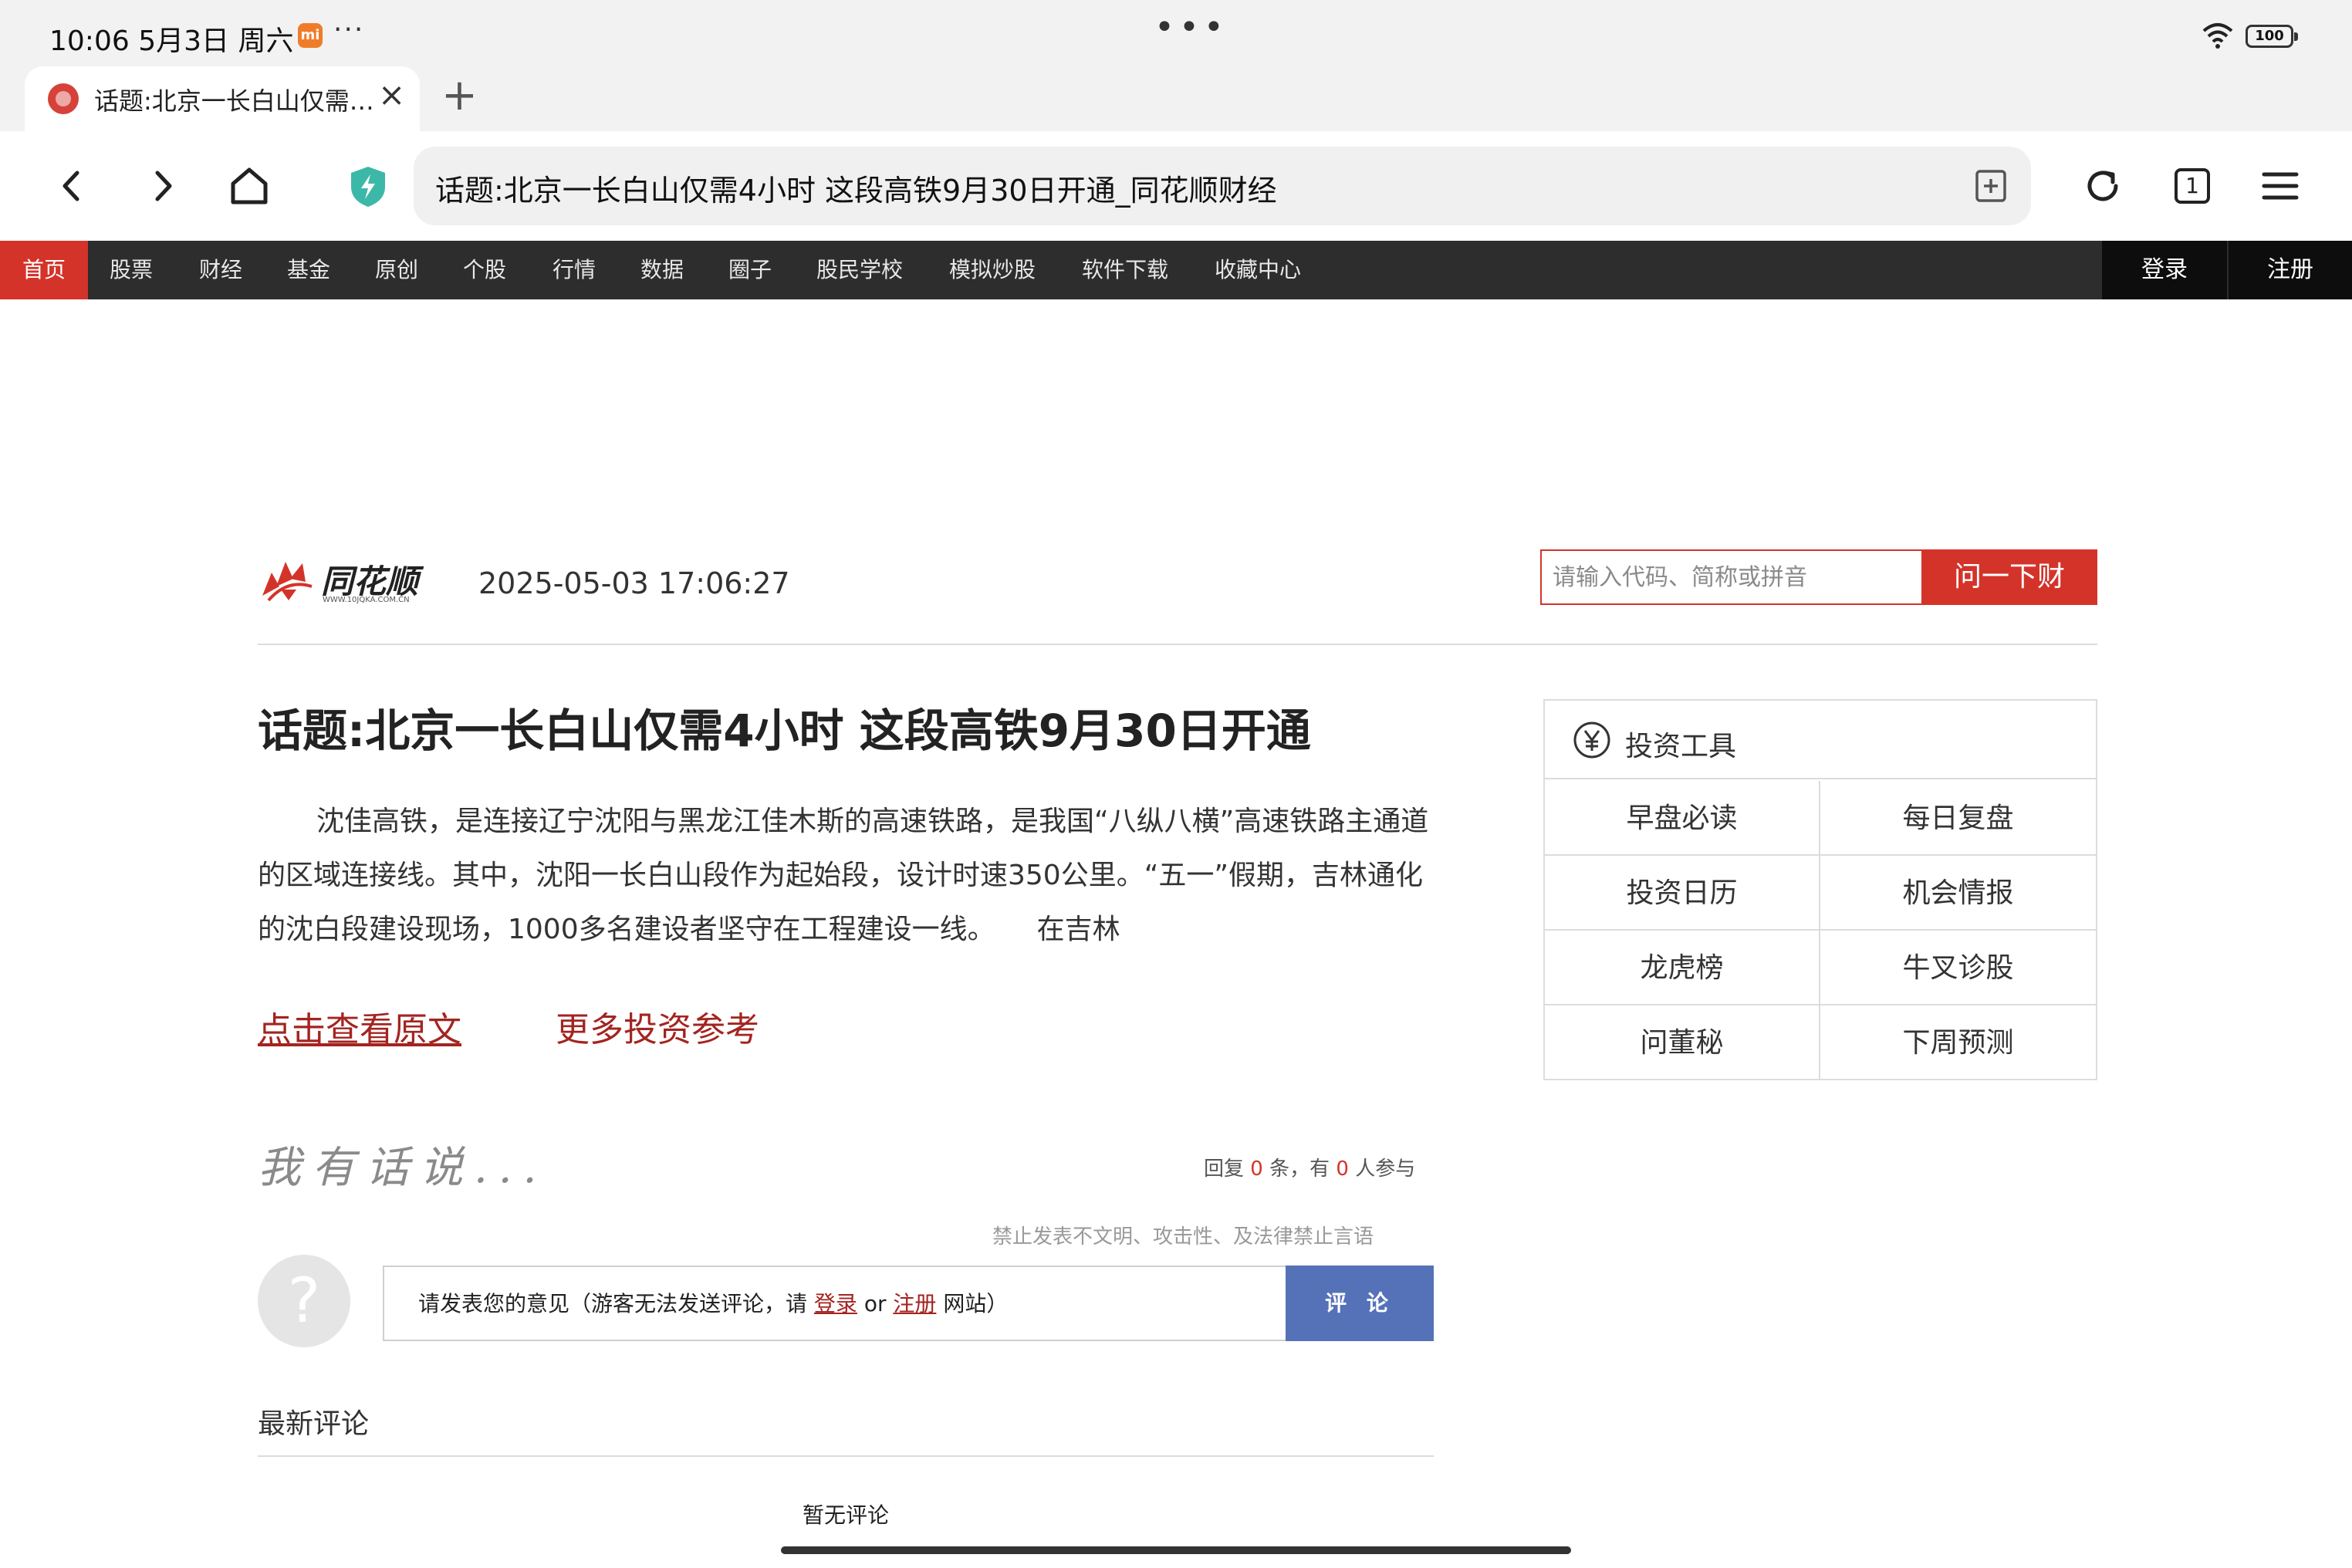 The image size is (2352, 1568). I want to click on tab-close-icon: ×, so click(391, 94).